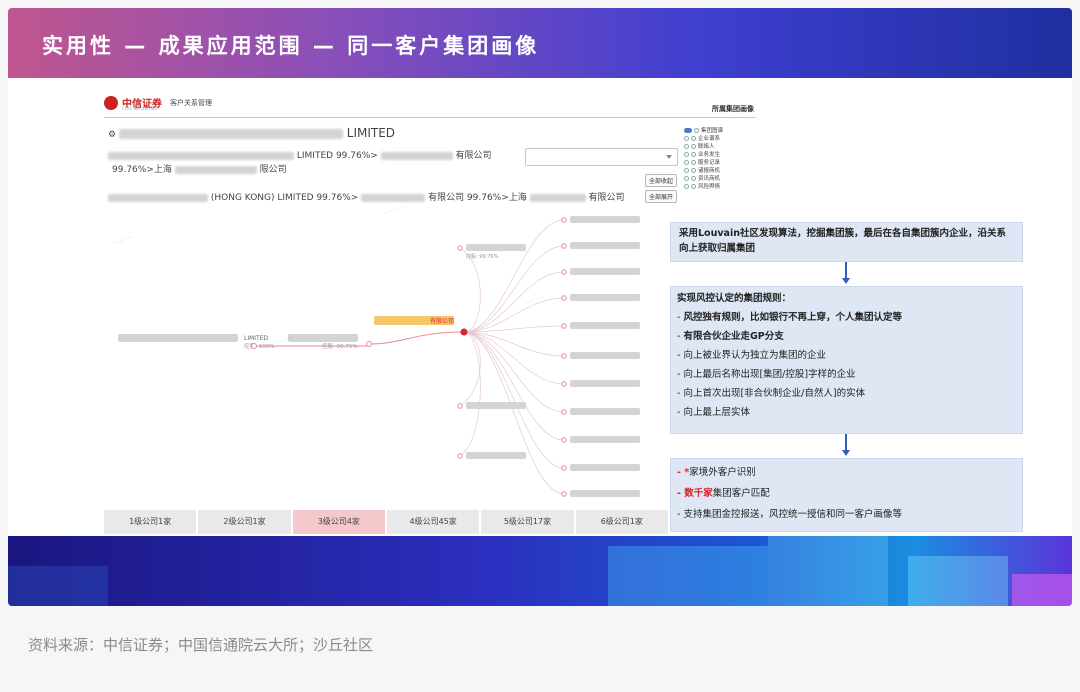  I want to click on rule-text: 向上首次出现[非合伙制企业/自然人]的实体, so click(774, 393).